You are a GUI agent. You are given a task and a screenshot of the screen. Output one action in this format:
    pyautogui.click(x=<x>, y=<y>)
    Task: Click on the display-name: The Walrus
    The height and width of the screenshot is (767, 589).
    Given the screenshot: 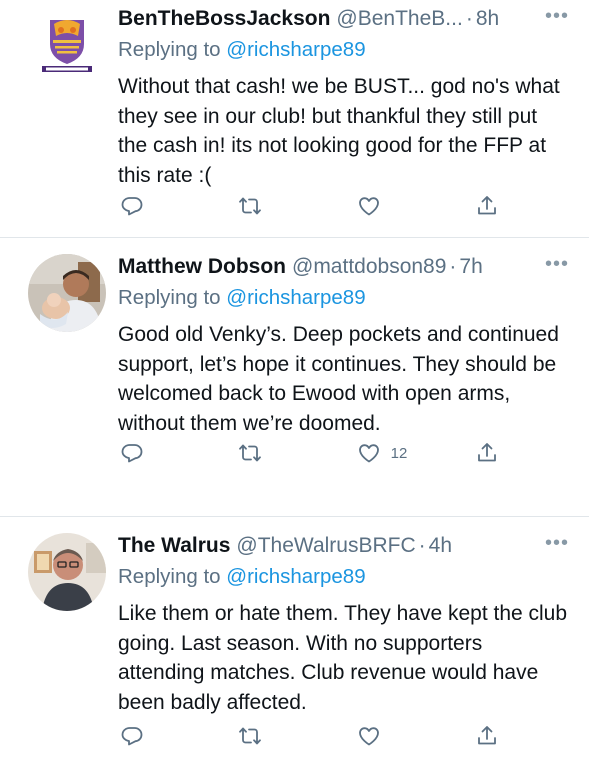 What is the action you would take?
    pyautogui.click(x=174, y=546)
    